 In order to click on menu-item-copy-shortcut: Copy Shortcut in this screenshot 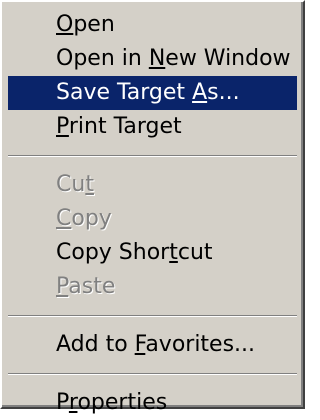, I will do `click(152, 253)`.